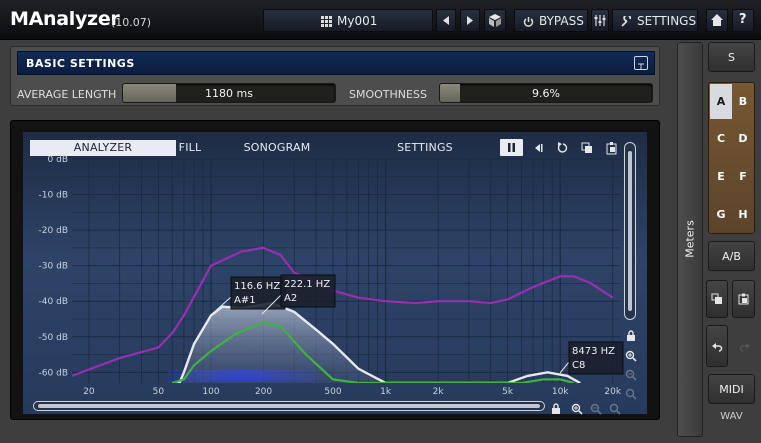 This screenshot has width=761, height=443. Describe the element at coordinates (103, 148) in the screenshot. I see `tab-analyzer: ANALYZER` at that location.